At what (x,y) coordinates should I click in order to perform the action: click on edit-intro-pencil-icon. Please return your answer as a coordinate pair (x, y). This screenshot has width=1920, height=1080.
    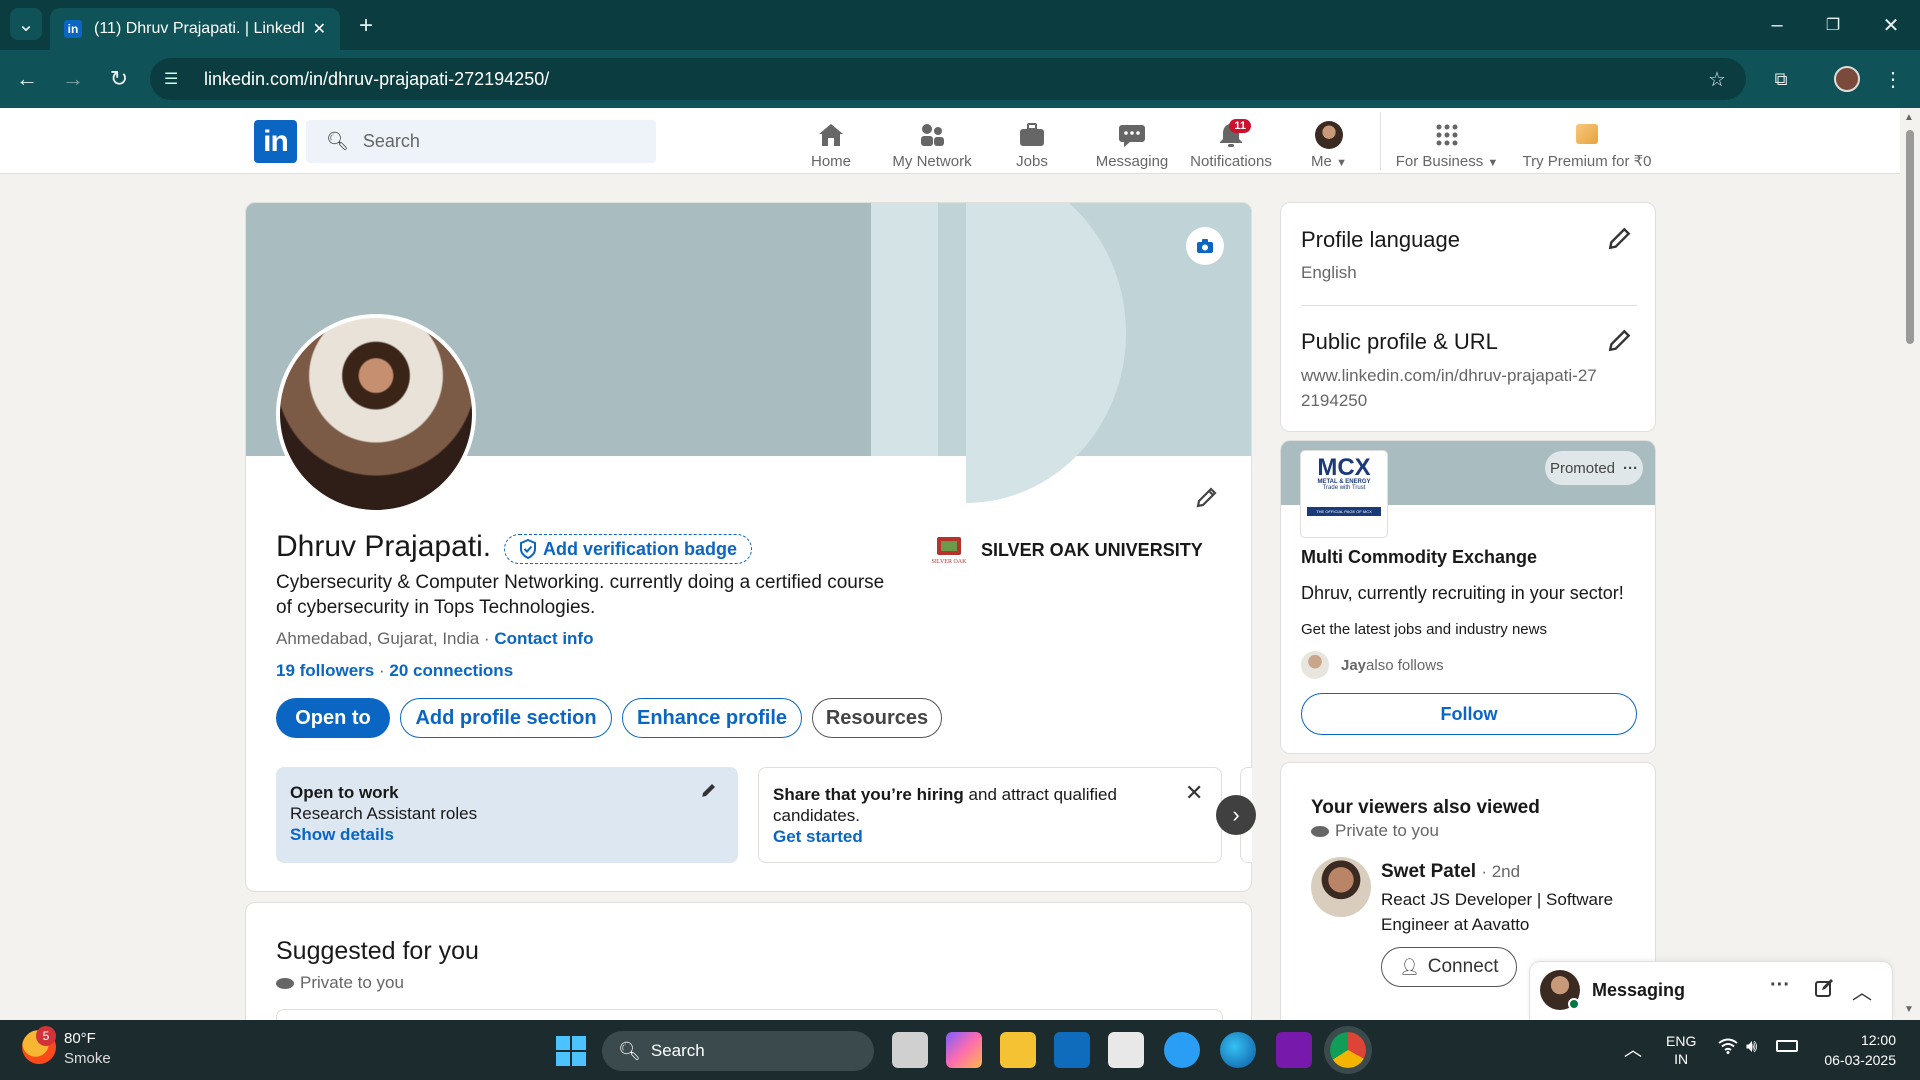
    Looking at the image, I should click on (1207, 497).